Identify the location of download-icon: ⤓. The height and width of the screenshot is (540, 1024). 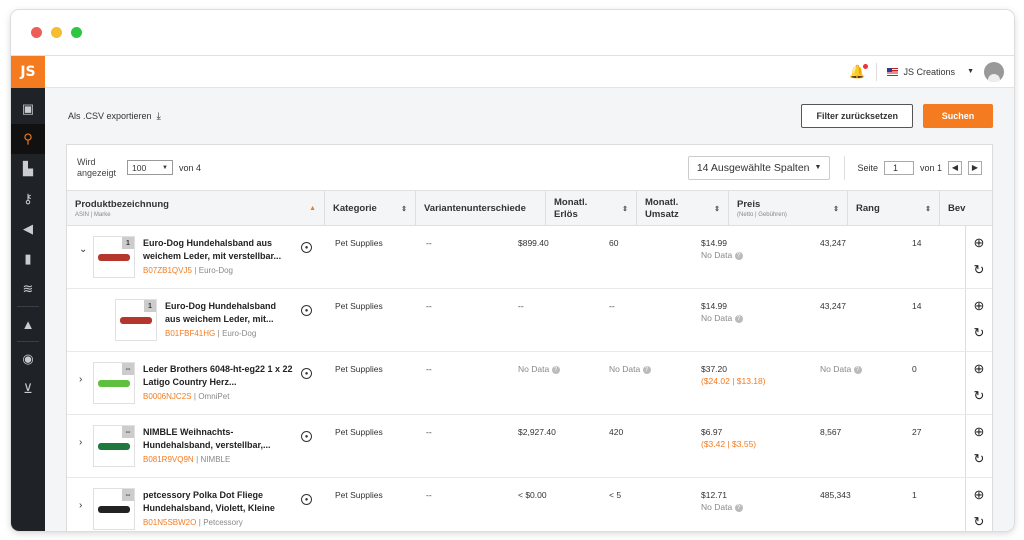
(158, 116).